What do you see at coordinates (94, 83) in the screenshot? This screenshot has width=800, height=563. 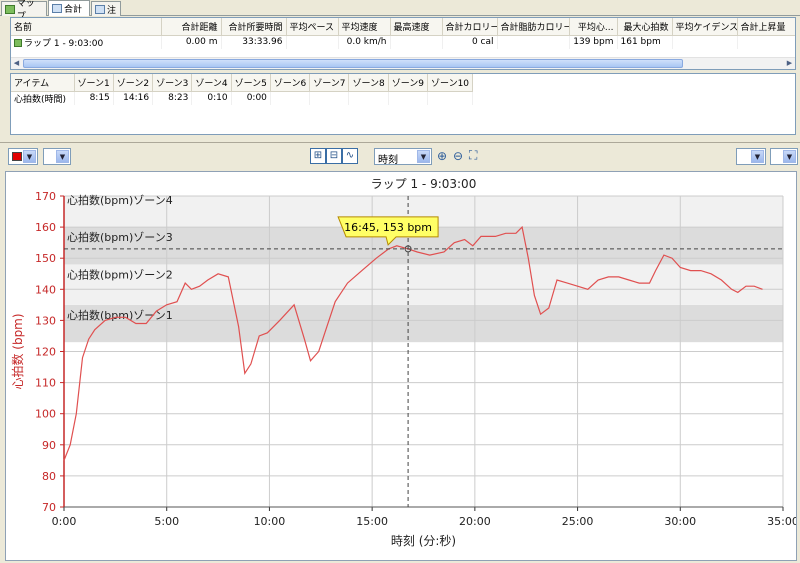 I see `col-header-zone1: ゾーン1` at bounding box center [94, 83].